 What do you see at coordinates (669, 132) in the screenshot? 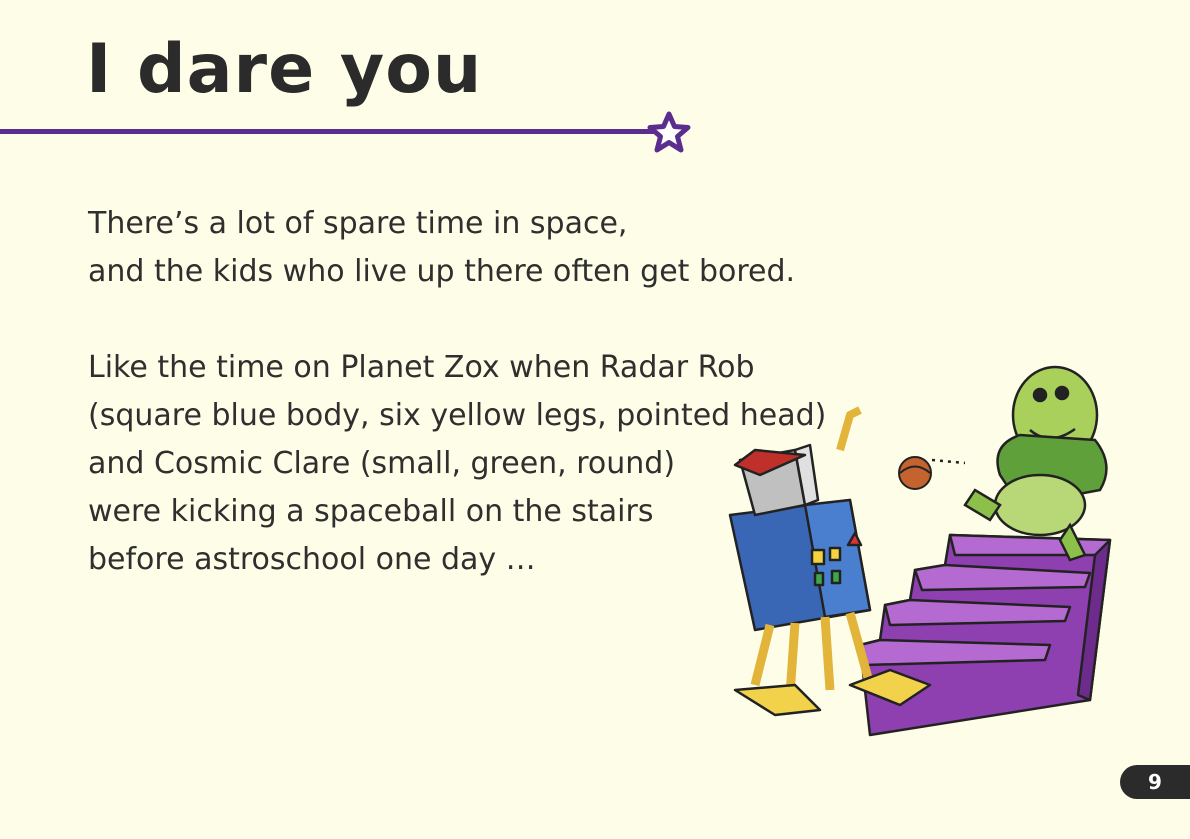
I see `star-icon` at bounding box center [669, 132].